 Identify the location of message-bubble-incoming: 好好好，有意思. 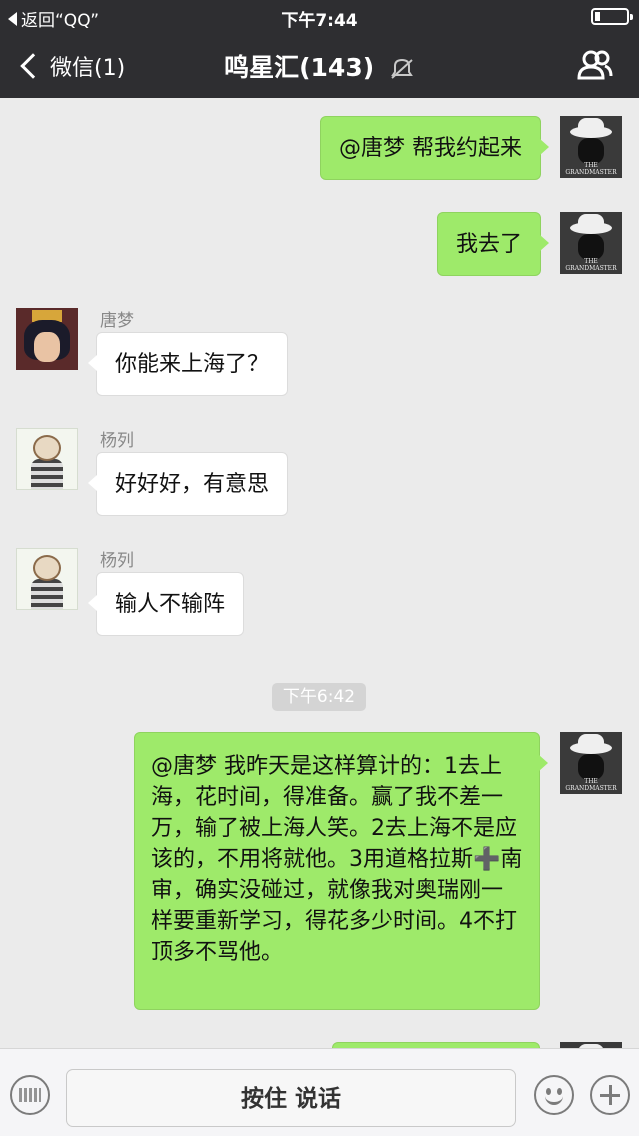
(188, 484).